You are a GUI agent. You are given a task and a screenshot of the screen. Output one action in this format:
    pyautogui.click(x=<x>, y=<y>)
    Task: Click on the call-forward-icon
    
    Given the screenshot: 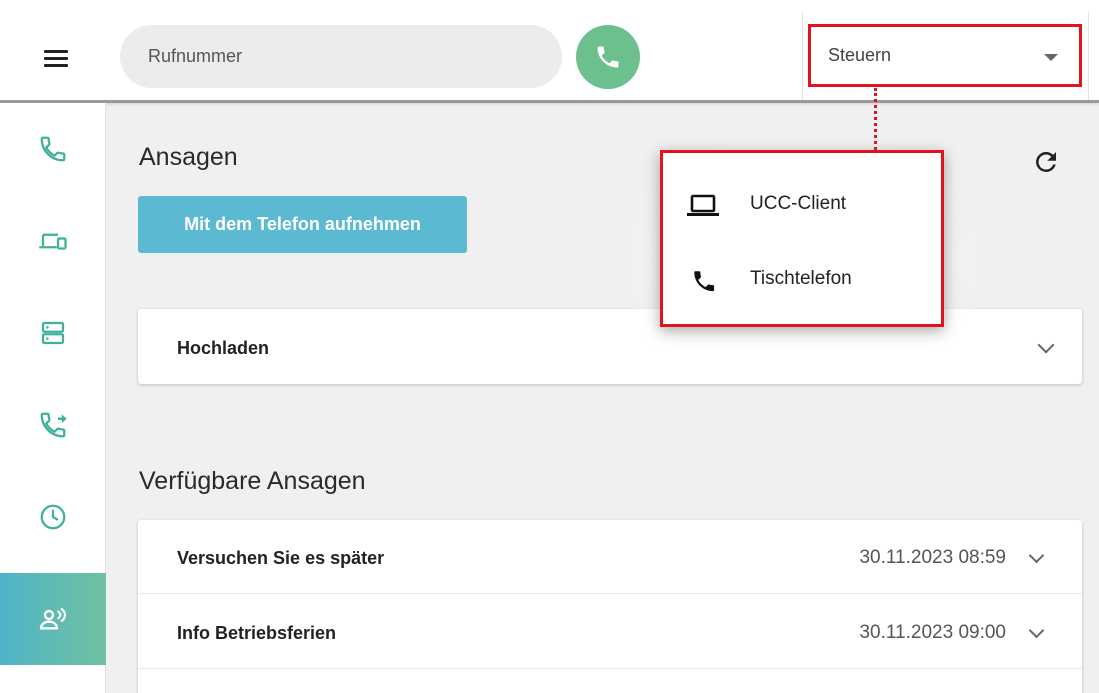 What is the action you would take?
    pyautogui.click(x=53, y=425)
    